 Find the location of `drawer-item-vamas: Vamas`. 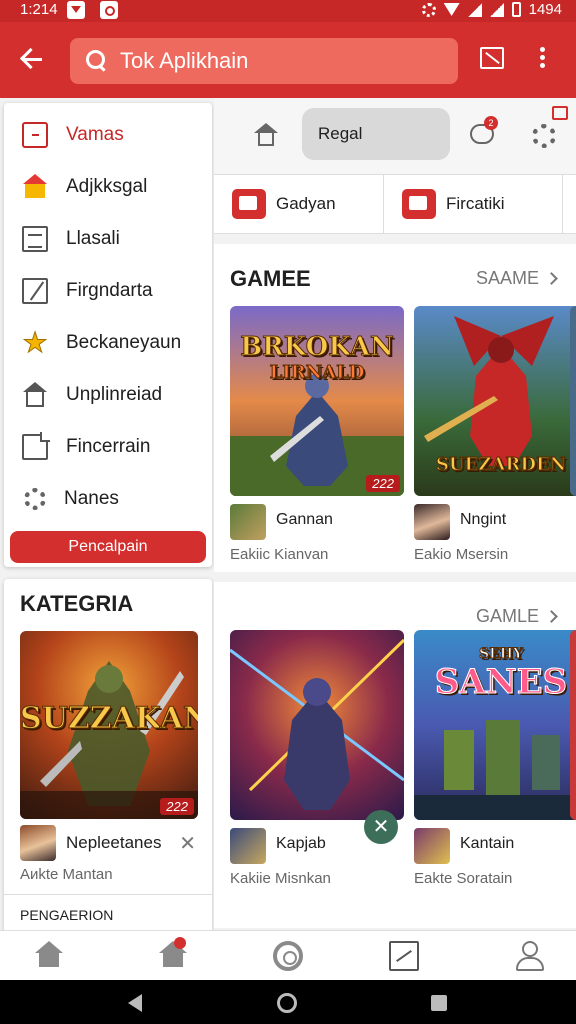

drawer-item-vamas: Vamas is located at coordinates (108, 135).